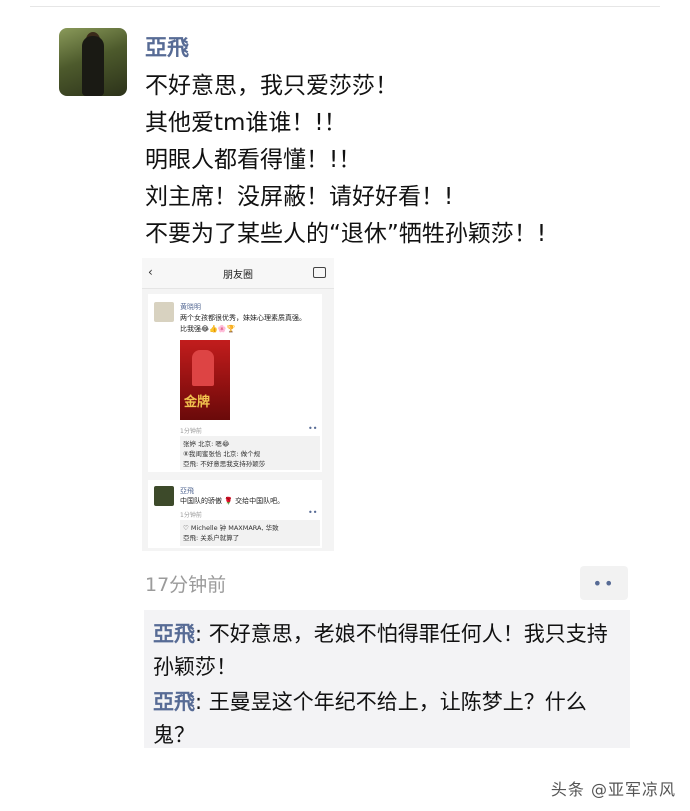 This screenshot has width=690, height=811. I want to click on post-line: 其他爱tm谁谁！!！, so click(246, 123).